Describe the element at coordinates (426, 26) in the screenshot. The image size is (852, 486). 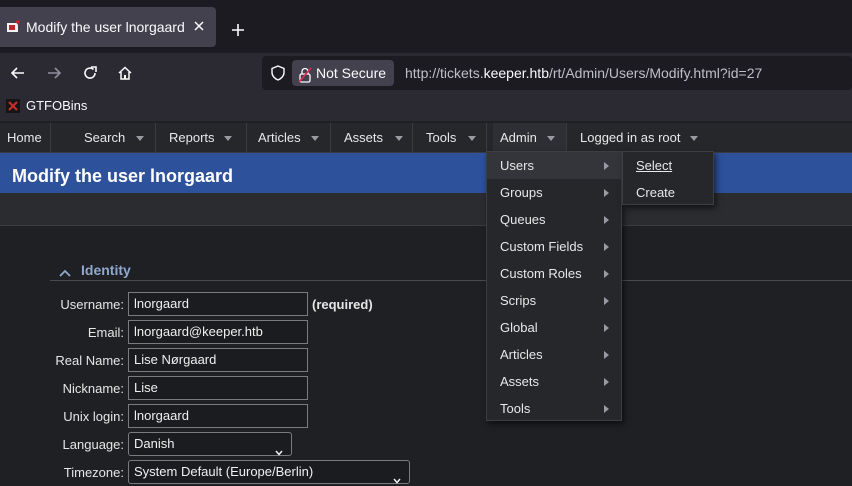
I see `browser-tabstrip: Modify the user lnorgaard` at that location.